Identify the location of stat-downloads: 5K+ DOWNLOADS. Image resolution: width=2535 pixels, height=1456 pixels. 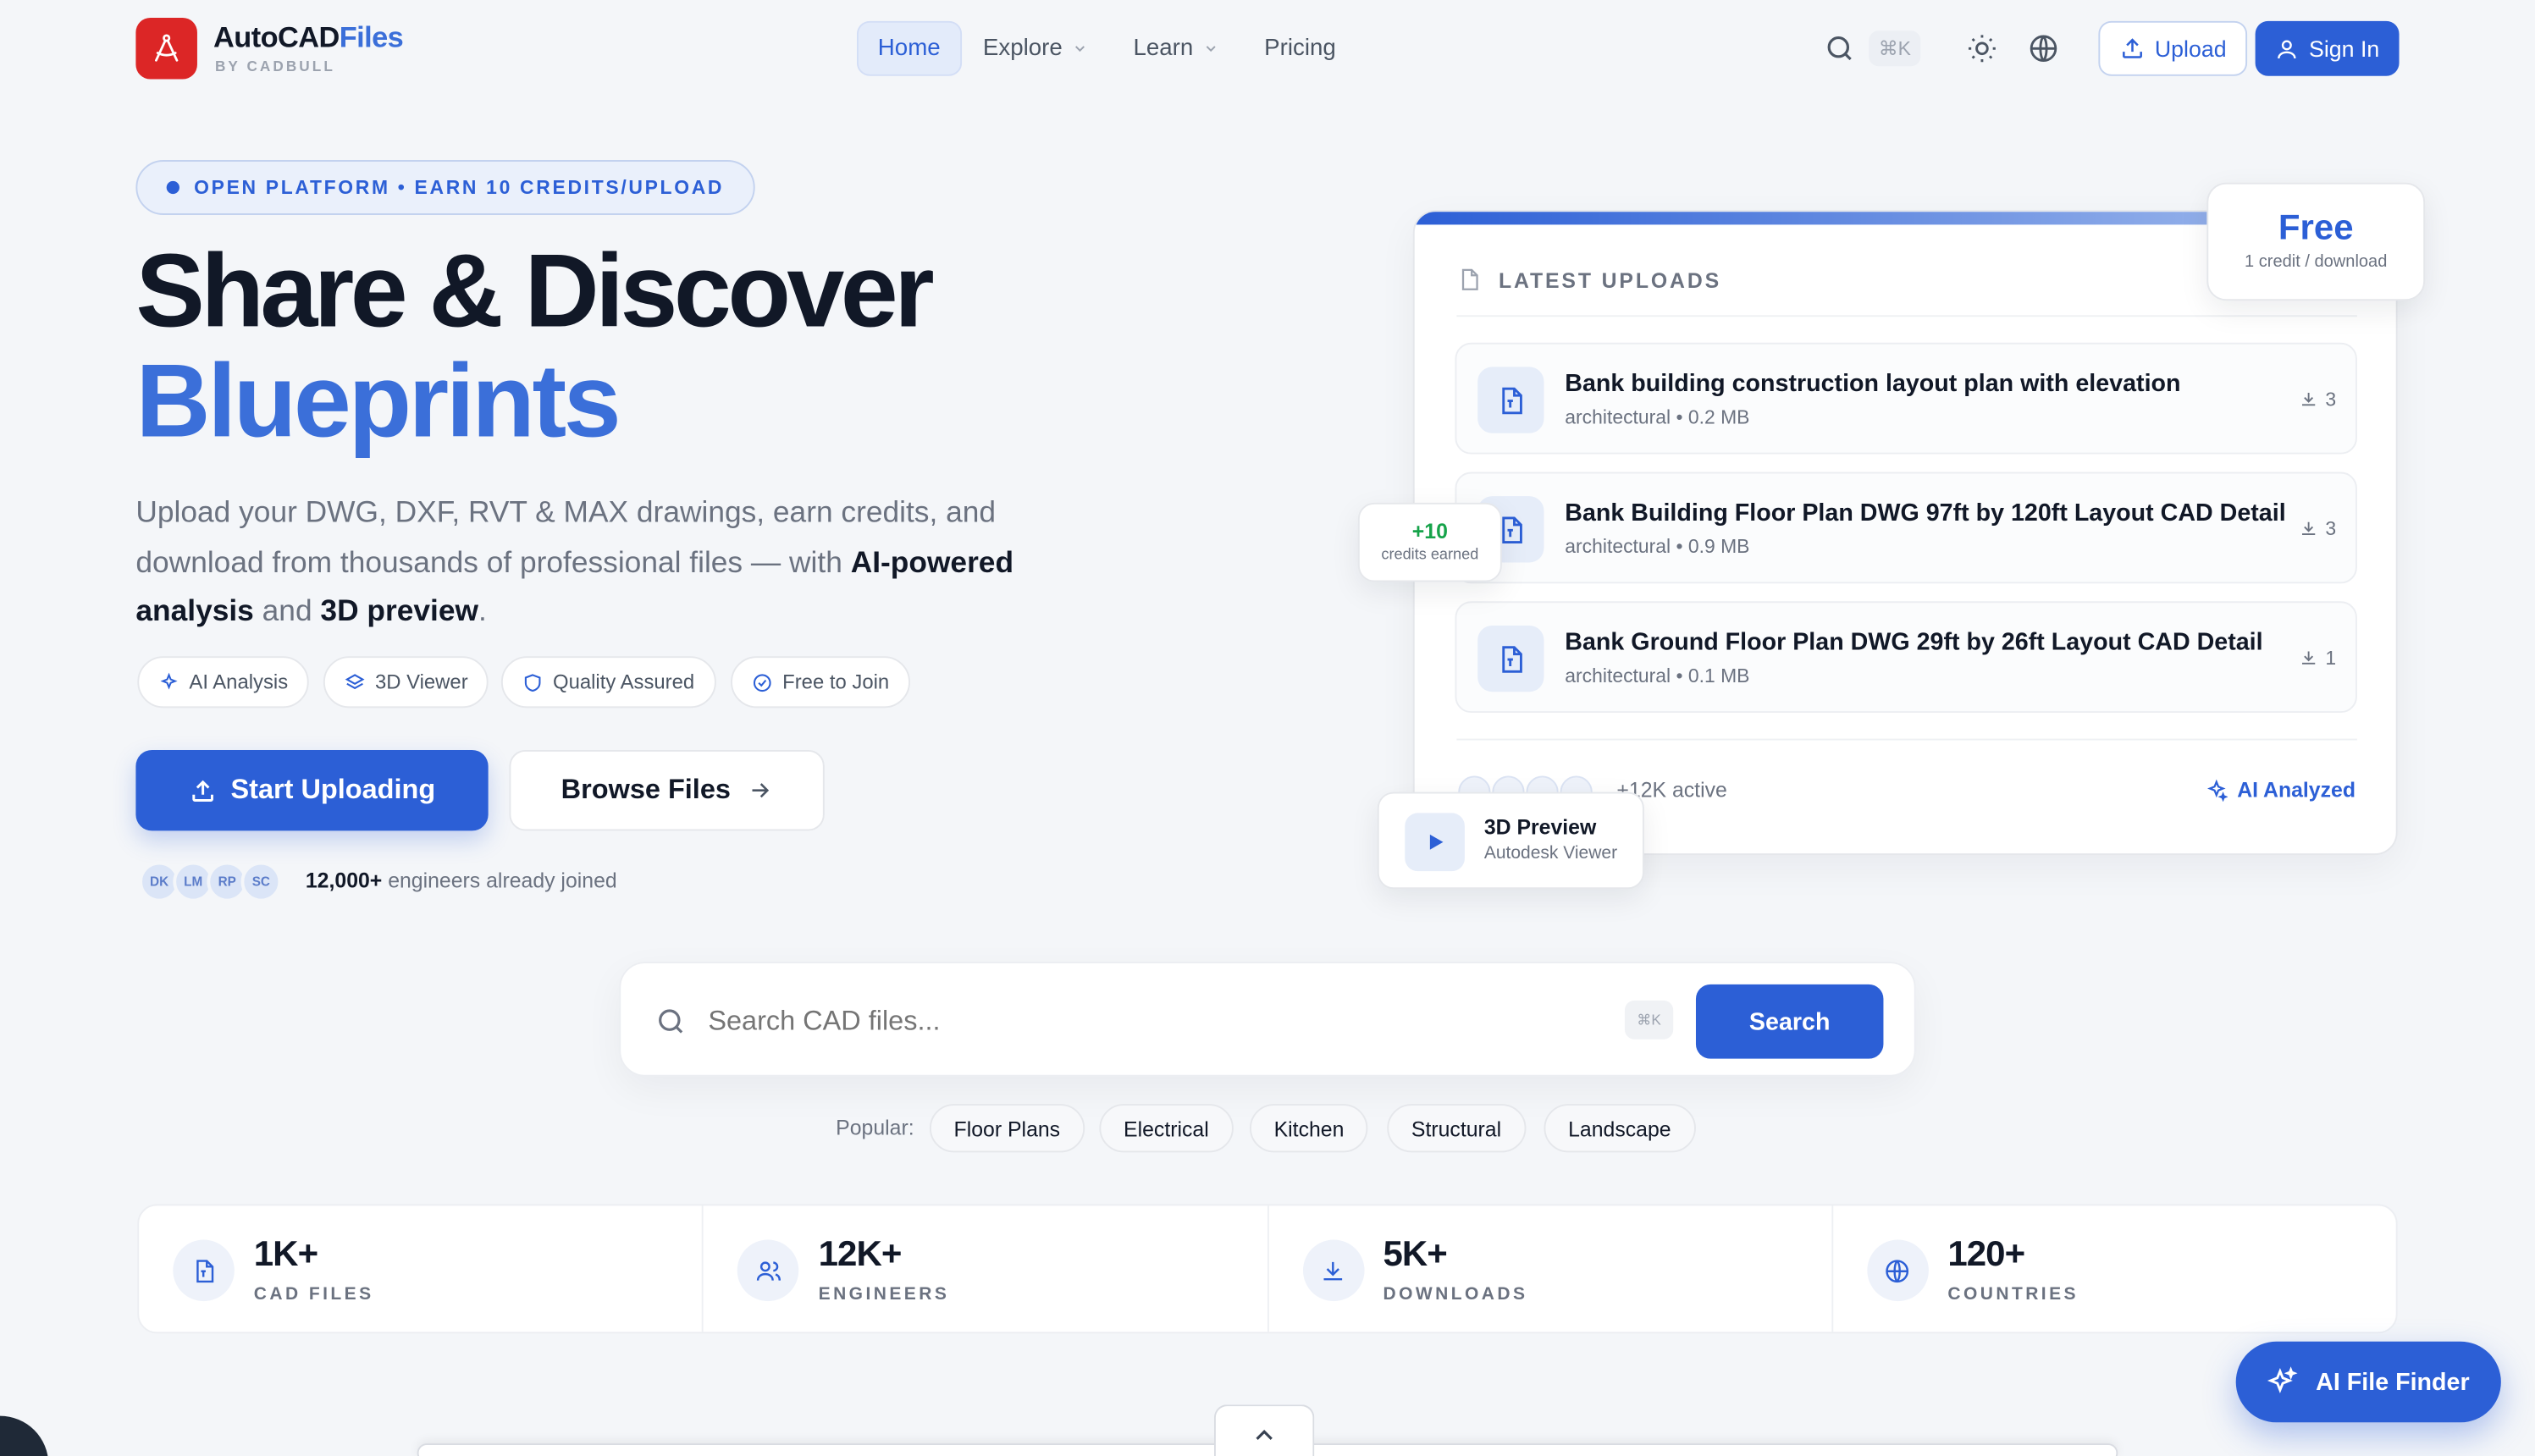
(1550, 1268).